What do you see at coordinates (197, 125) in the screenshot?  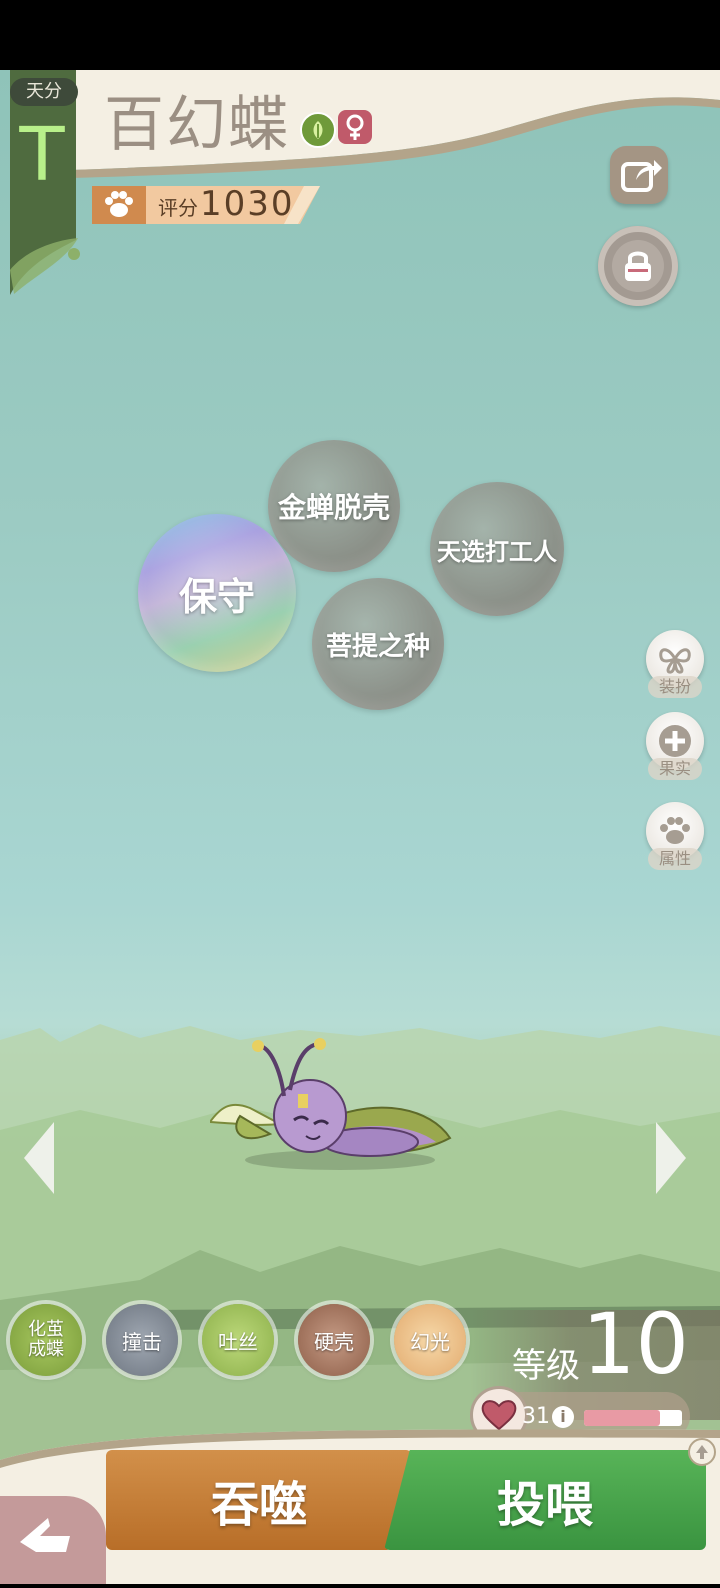 I see `pet-name: 百幻蝶` at bounding box center [197, 125].